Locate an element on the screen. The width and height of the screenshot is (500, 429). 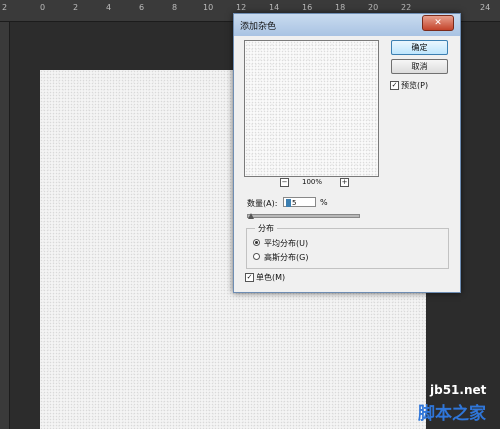
distribution-group: 分布 平均分布(U) 高斯分布(G) is located at coordinates (347, 246).